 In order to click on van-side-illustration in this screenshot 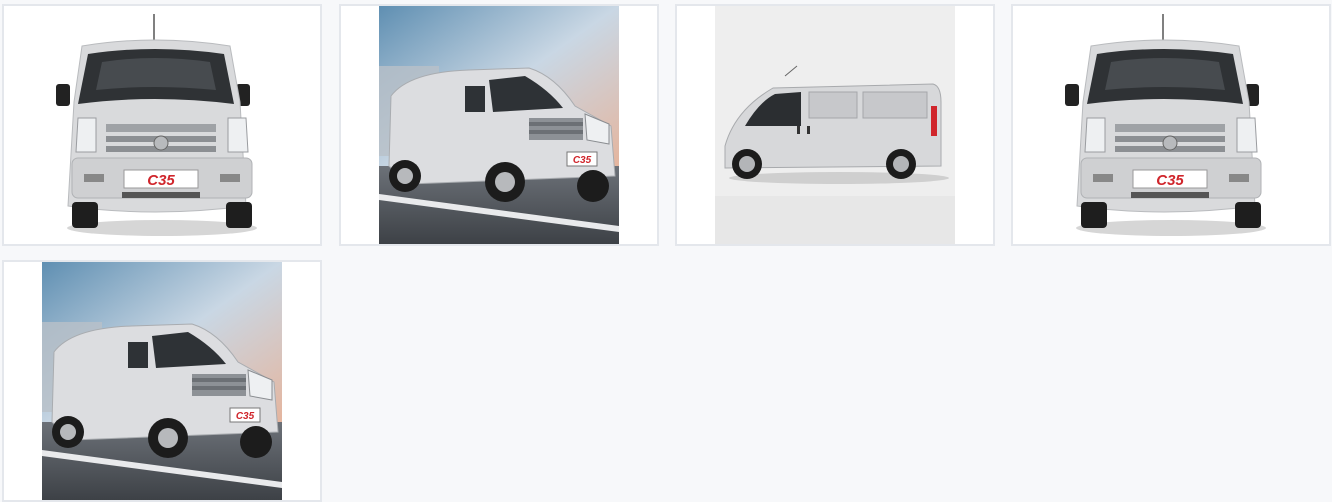, I will do `click(835, 125)`.